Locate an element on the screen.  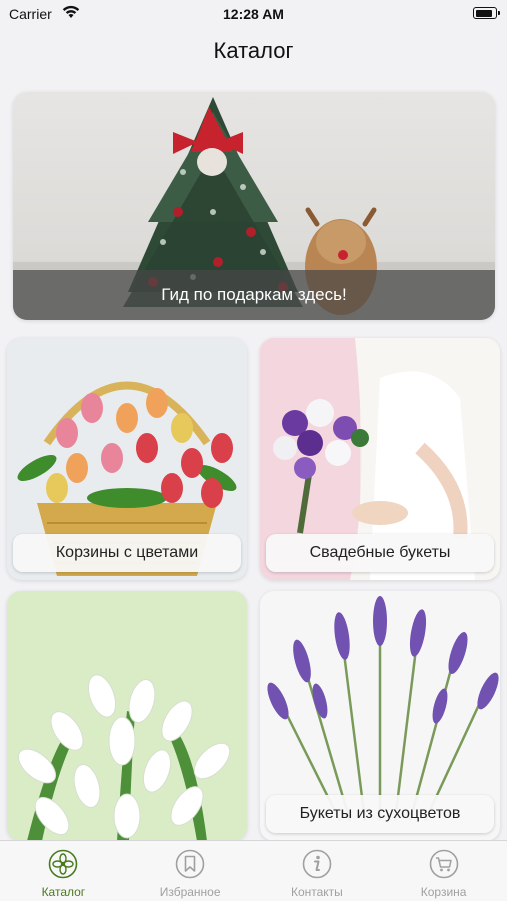
tab-favorites: Избранное is located at coordinates (190, 871).